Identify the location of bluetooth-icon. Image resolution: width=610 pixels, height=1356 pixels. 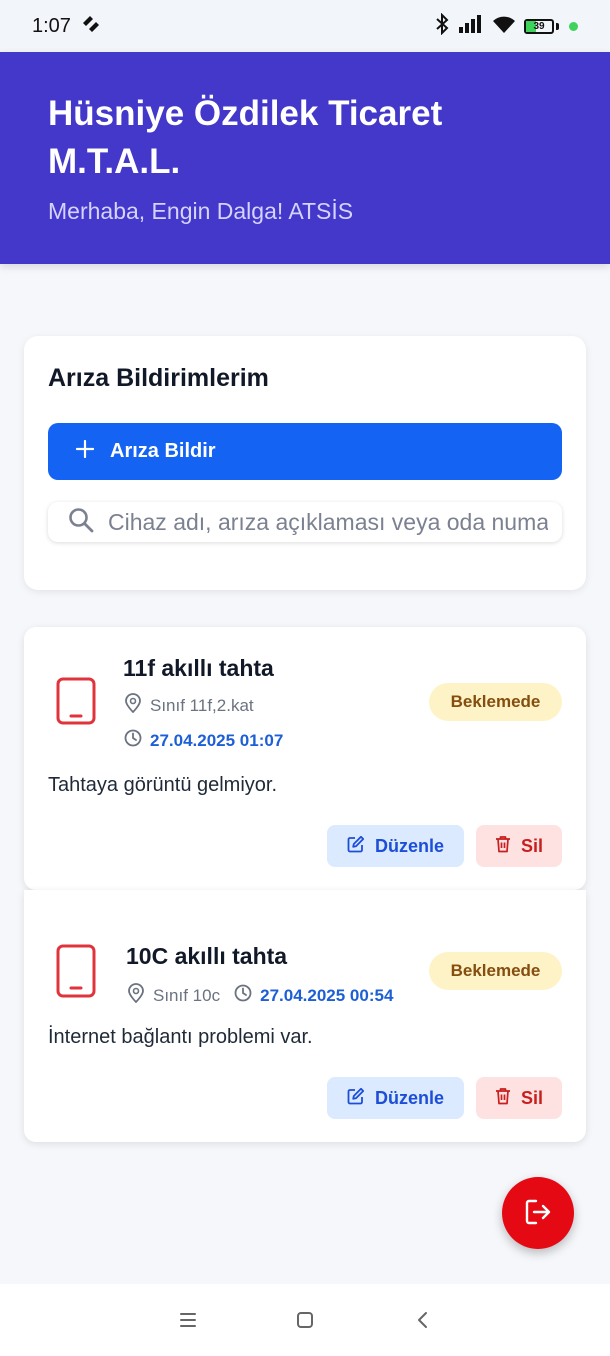
(442, 26).